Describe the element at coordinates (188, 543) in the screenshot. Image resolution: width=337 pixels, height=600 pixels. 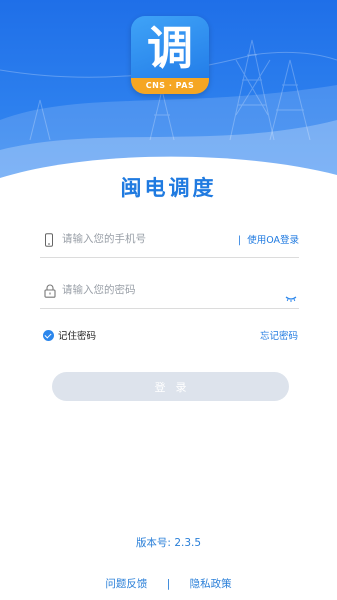
I see `version-value: 2.3.5` at that location.